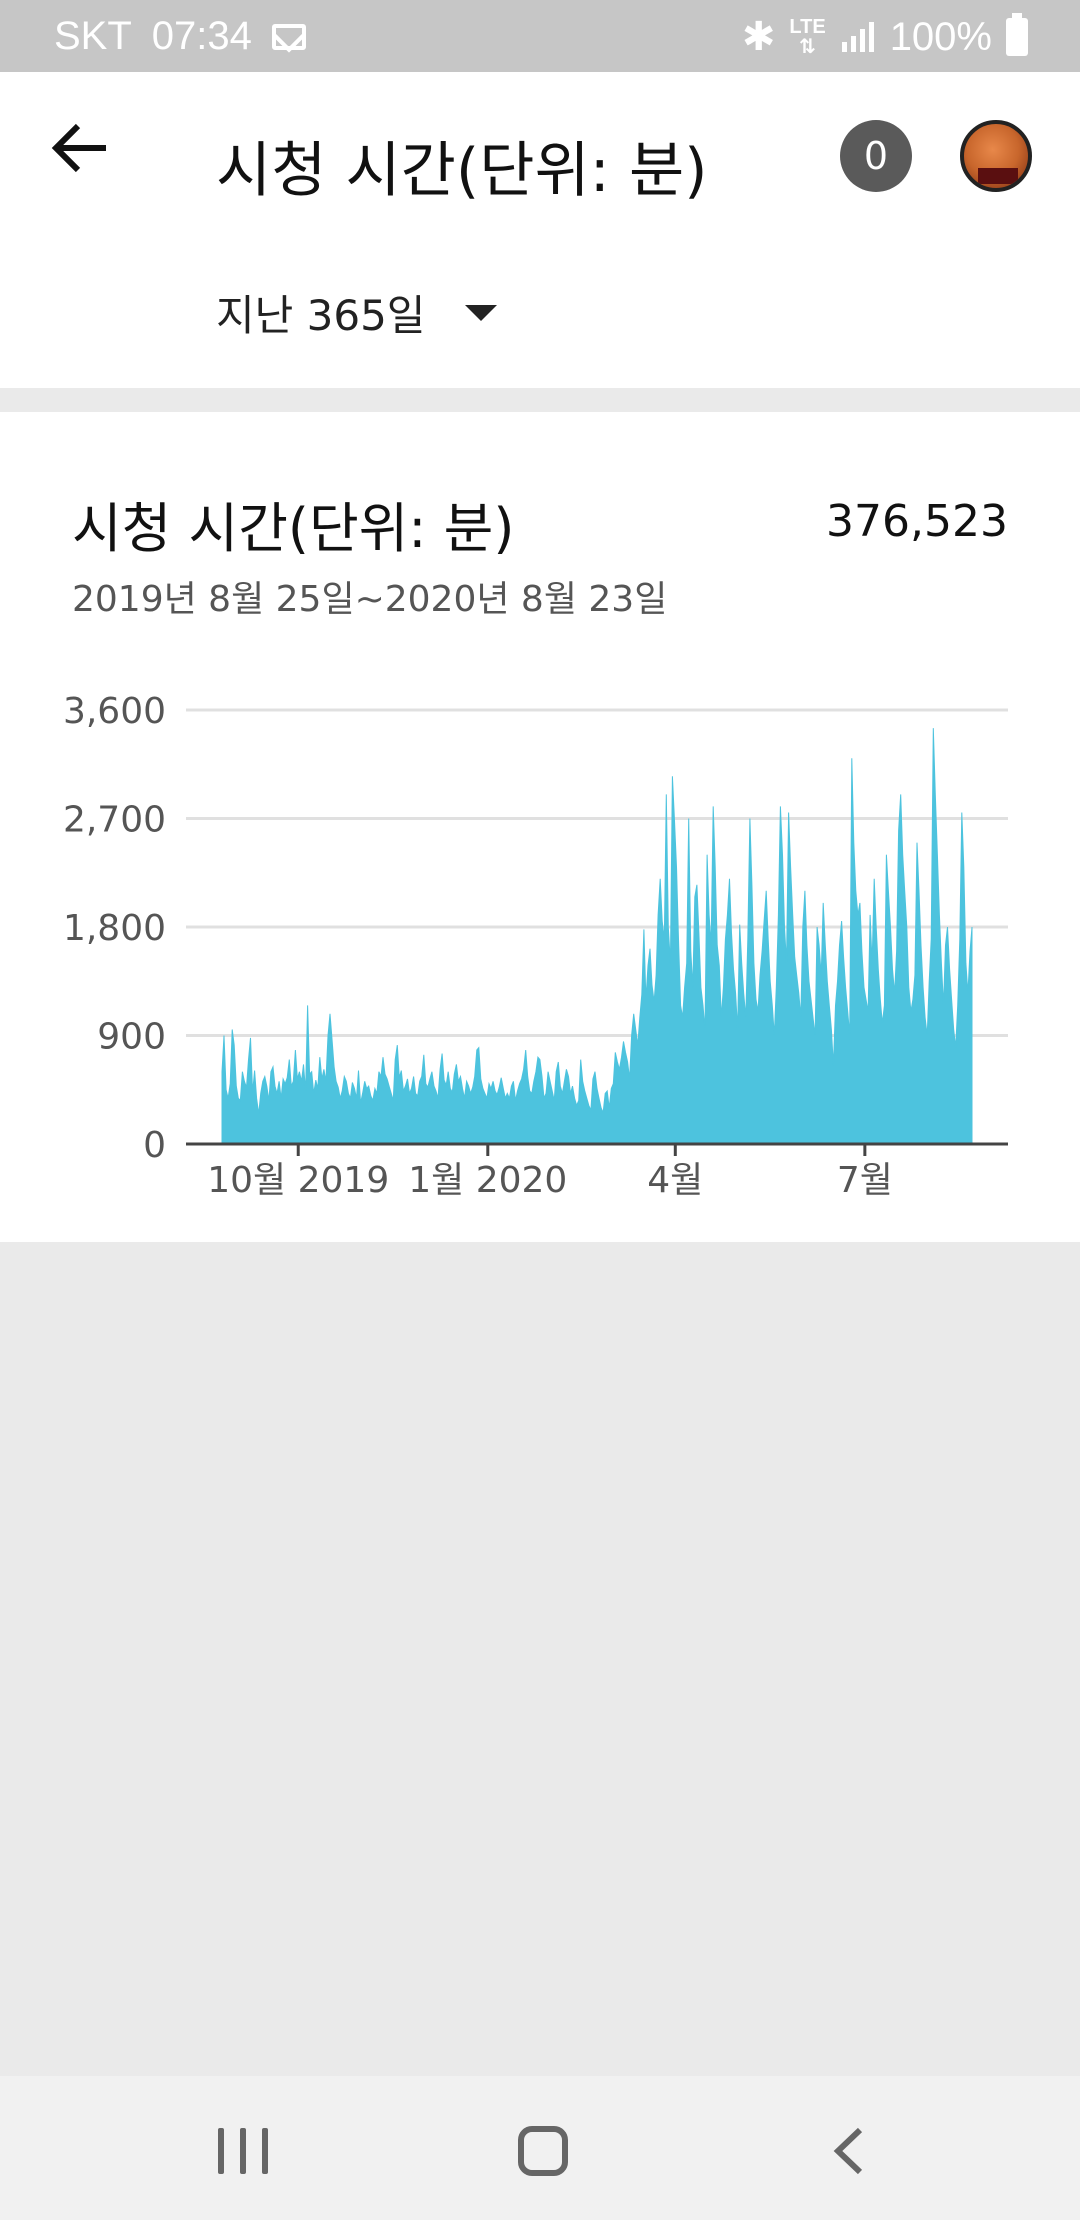  I want to click on avatar, so click(996, 156).